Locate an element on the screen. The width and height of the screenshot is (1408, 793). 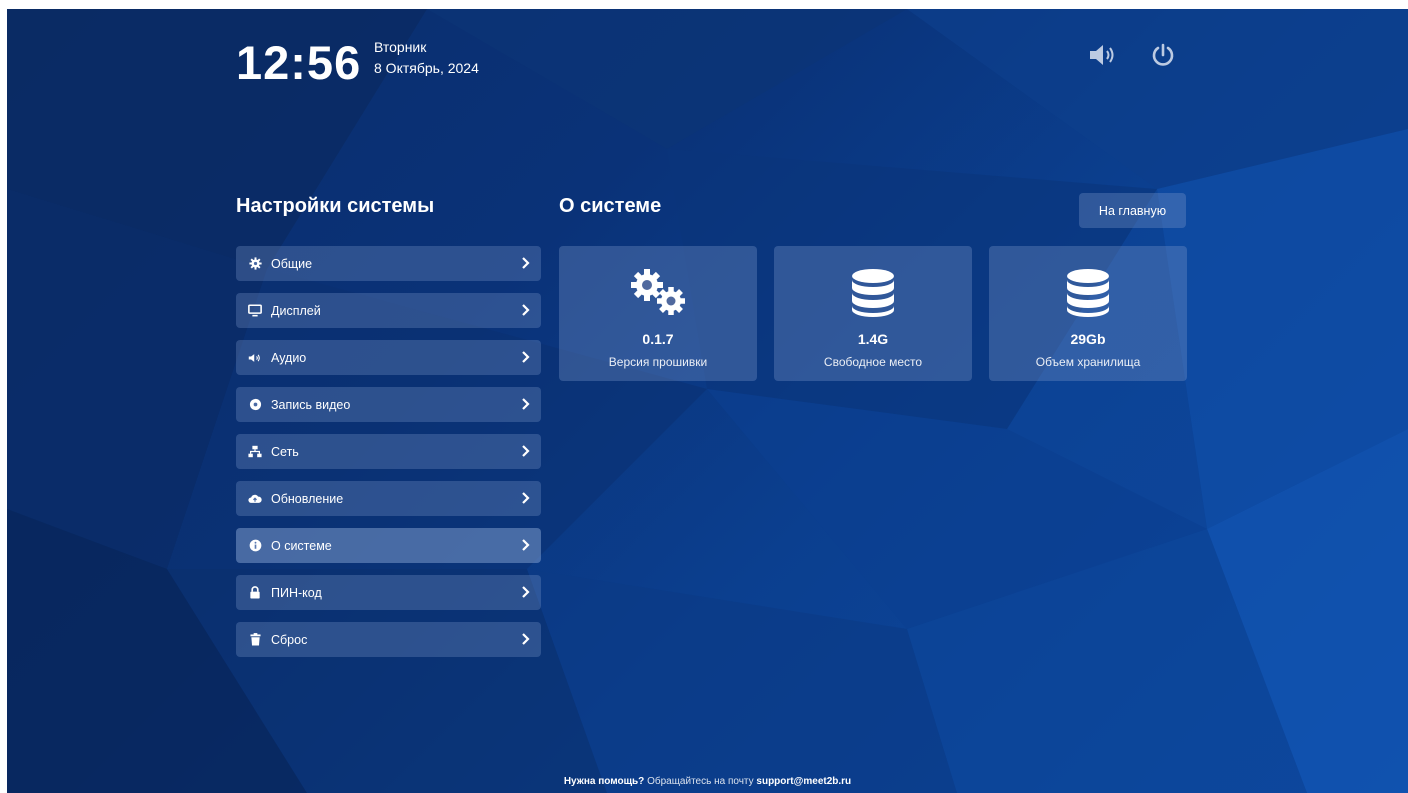
power-icon is located at coordinates (1163, 55).